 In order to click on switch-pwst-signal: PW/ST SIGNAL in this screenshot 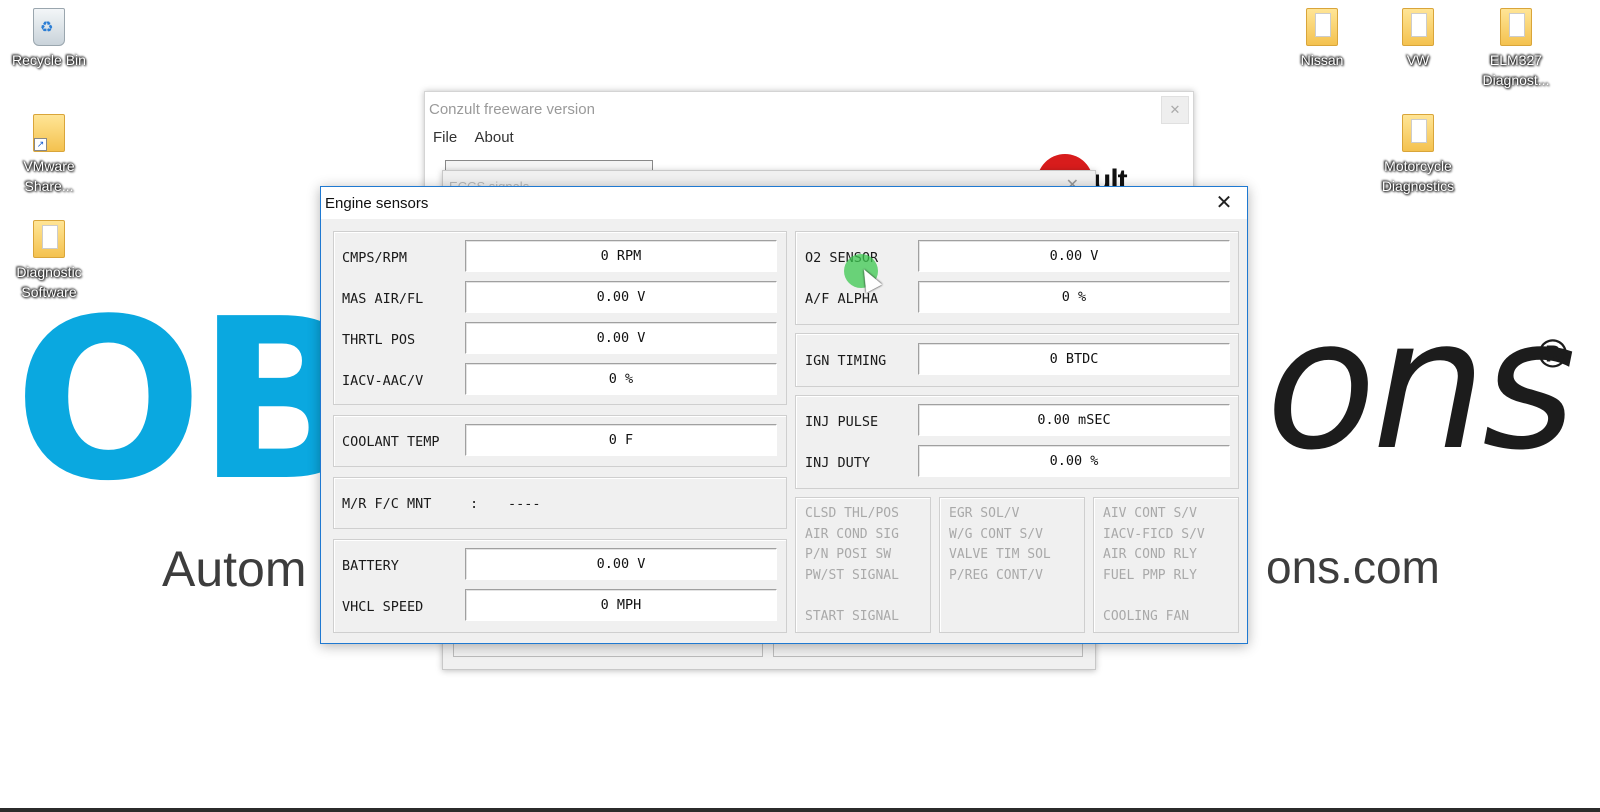, I will do `click(852, 575)`.